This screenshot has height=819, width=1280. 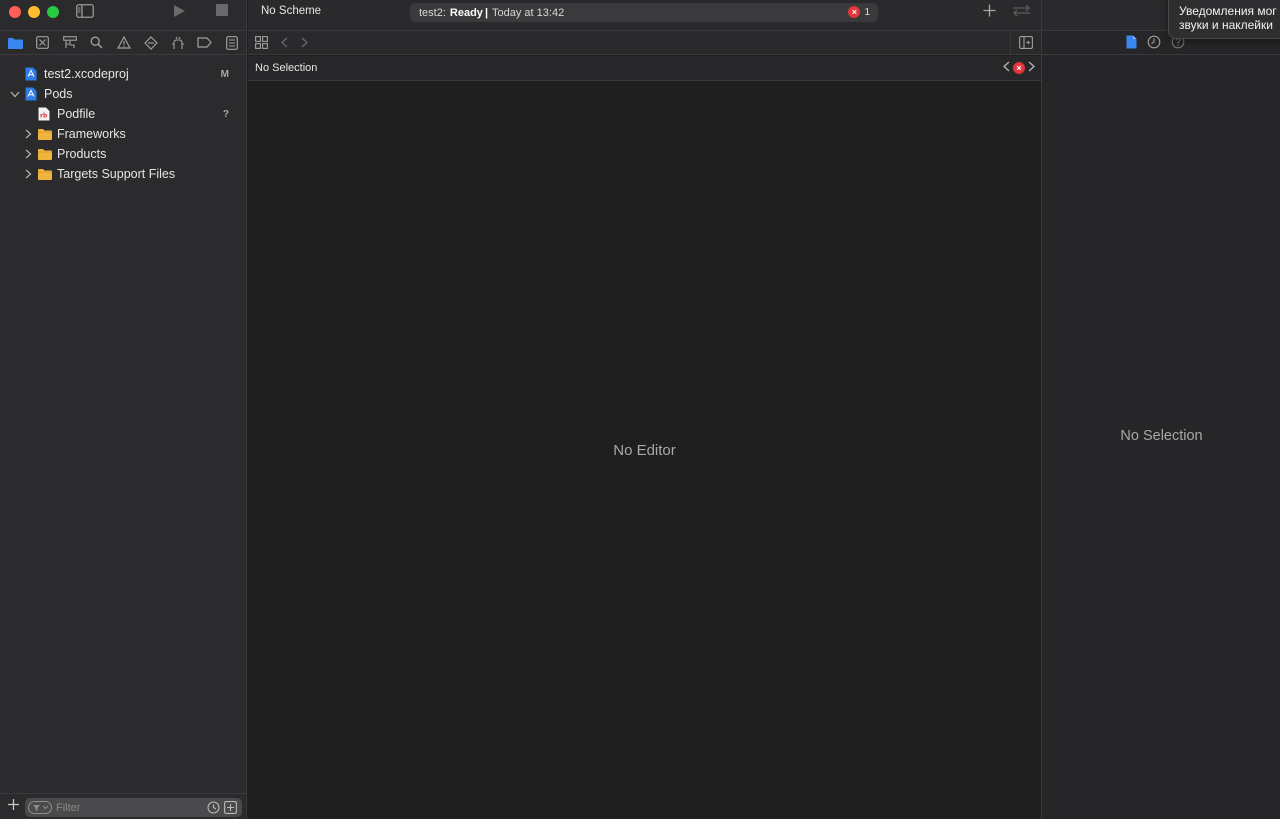 I want to click on activity-viewer: test2: Ready | Today at 13:42 × 1, so click(x=644, y=12).